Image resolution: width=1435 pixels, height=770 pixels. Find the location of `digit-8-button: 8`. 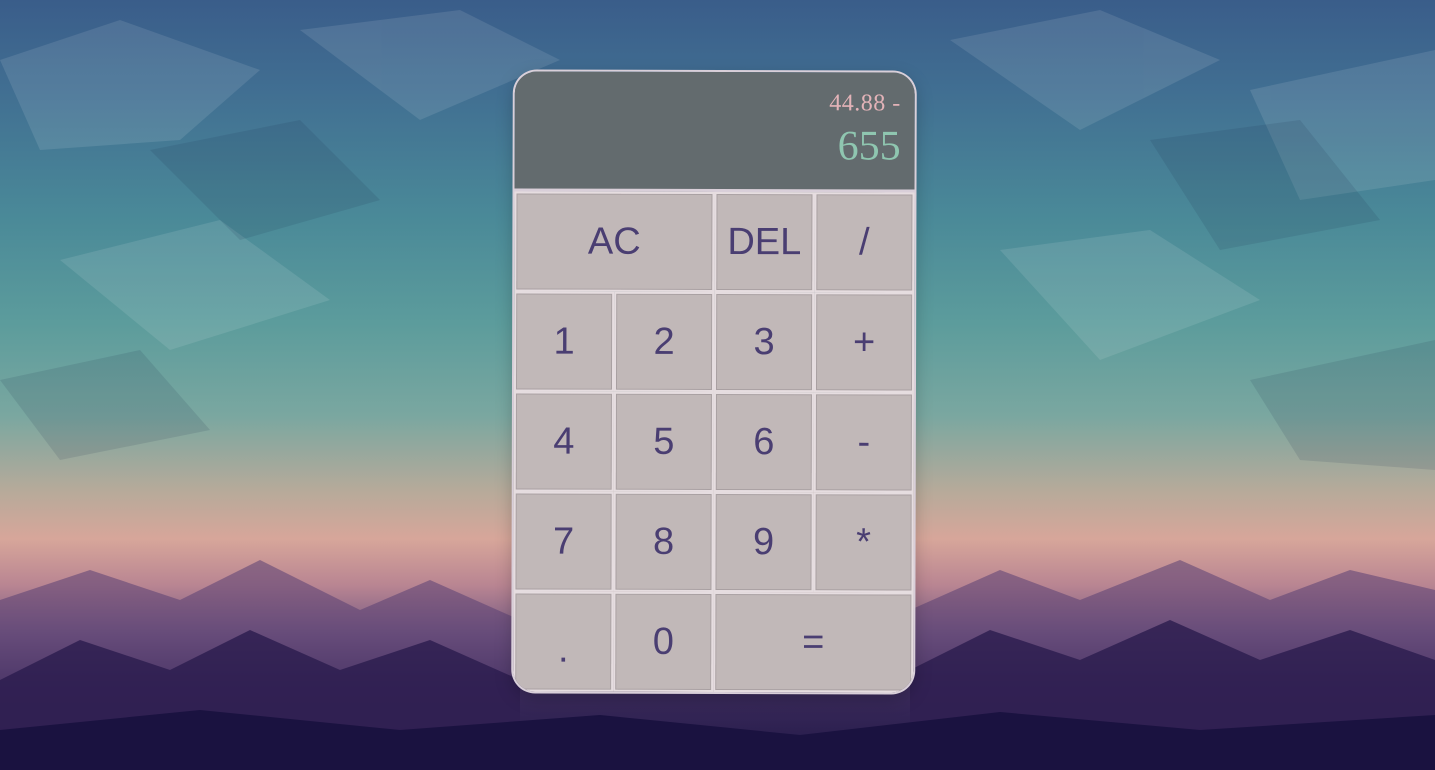

digit-8-button: 8 is located at coordinates (663, 541).